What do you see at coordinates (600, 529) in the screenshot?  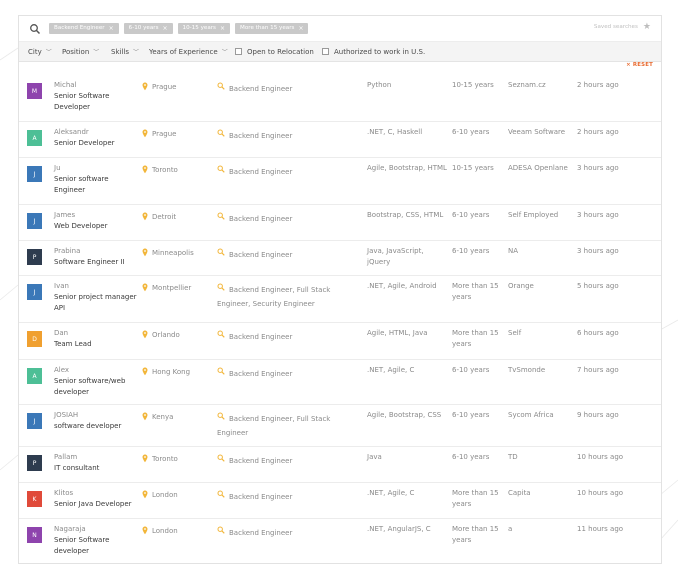 I see `time-cell: 11 hours ago` at bounding box center [600, 529].